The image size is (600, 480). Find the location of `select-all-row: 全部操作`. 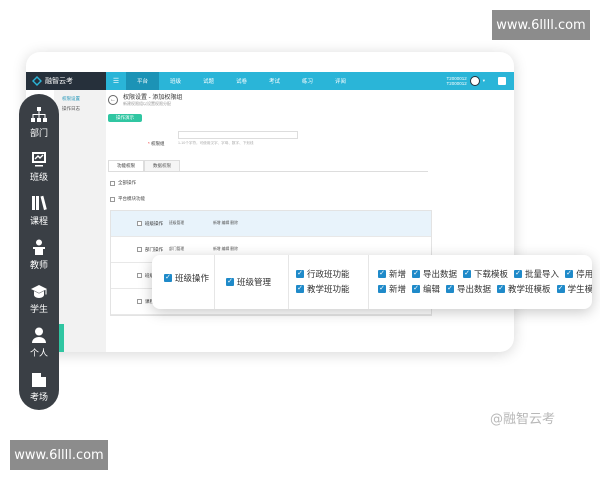

select-all-row: 全部操作 is located at coordinates (123, 183).